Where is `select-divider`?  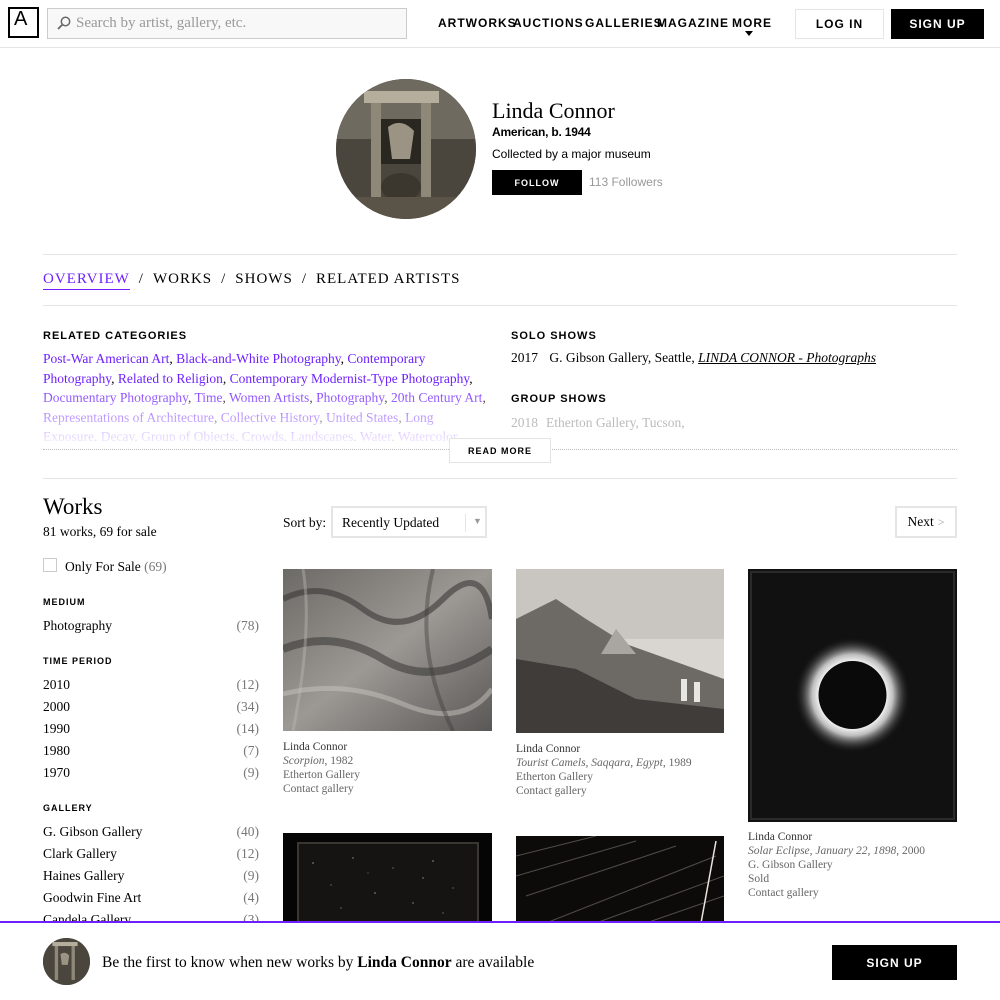 select-divider is located at coordinates (465, 523).